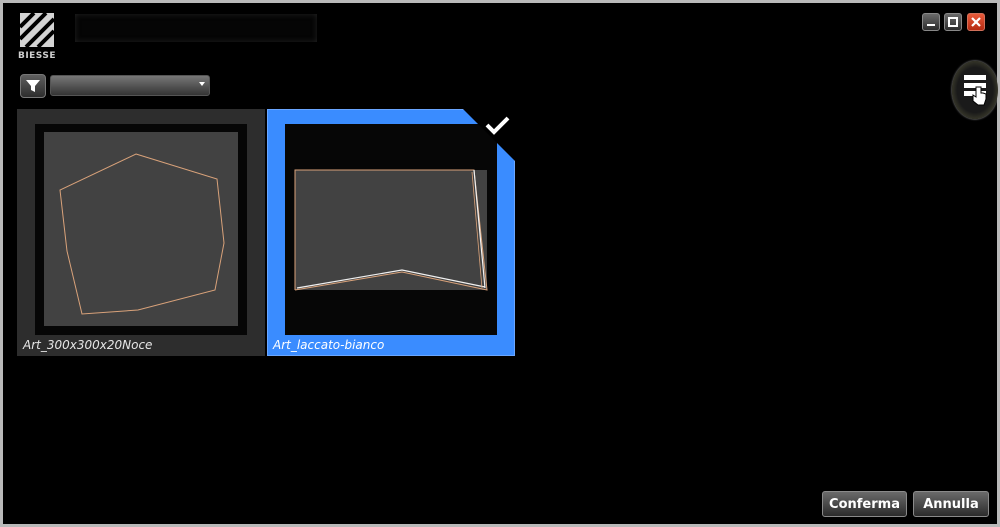 The width and height of the screenshot is (1000, 527). I want to click on maximize-icon, so click(953, 22).